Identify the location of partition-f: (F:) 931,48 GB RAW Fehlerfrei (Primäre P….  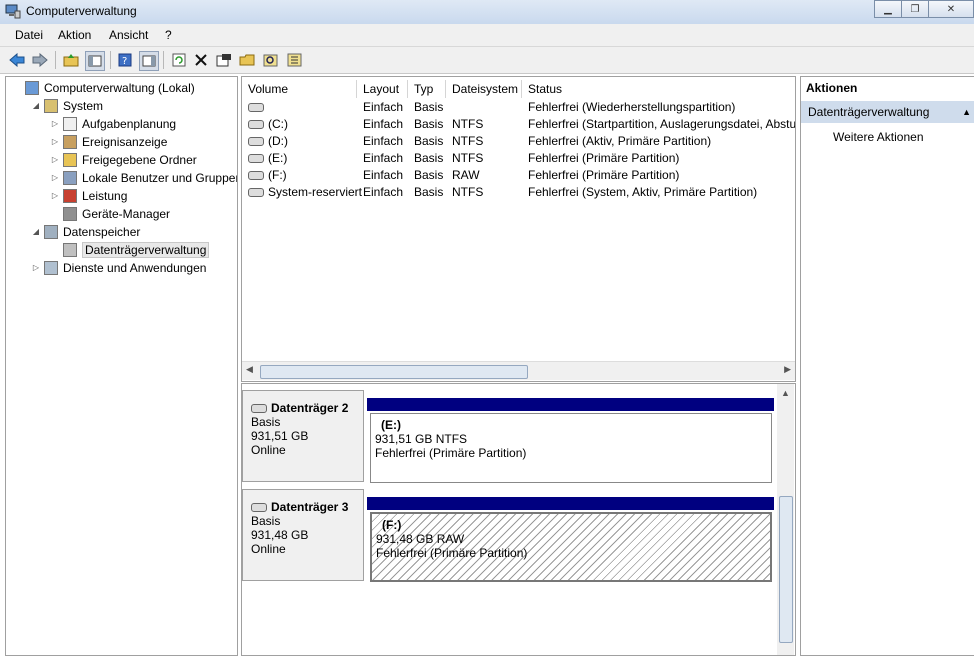
(571, 547).